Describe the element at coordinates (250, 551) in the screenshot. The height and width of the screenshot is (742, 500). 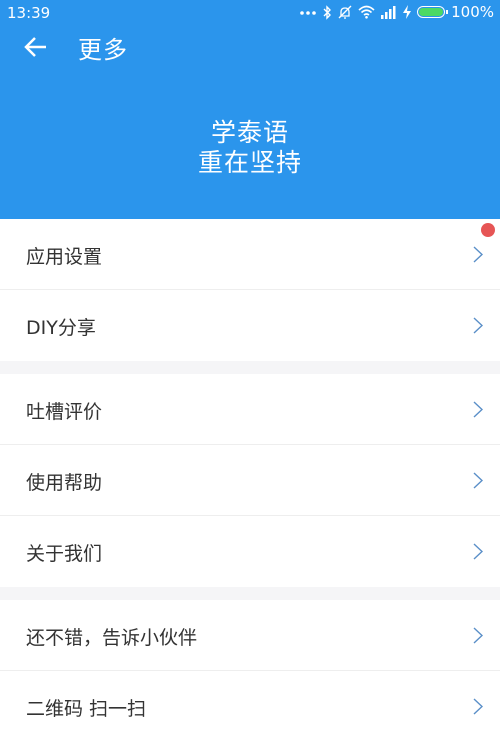
I see `menu-item-about: 关于我们` at that location.